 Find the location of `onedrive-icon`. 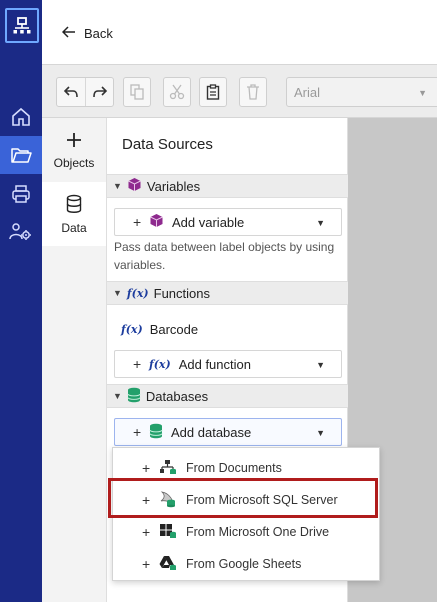

onedrive-icon is located at coordinates (168, 532).